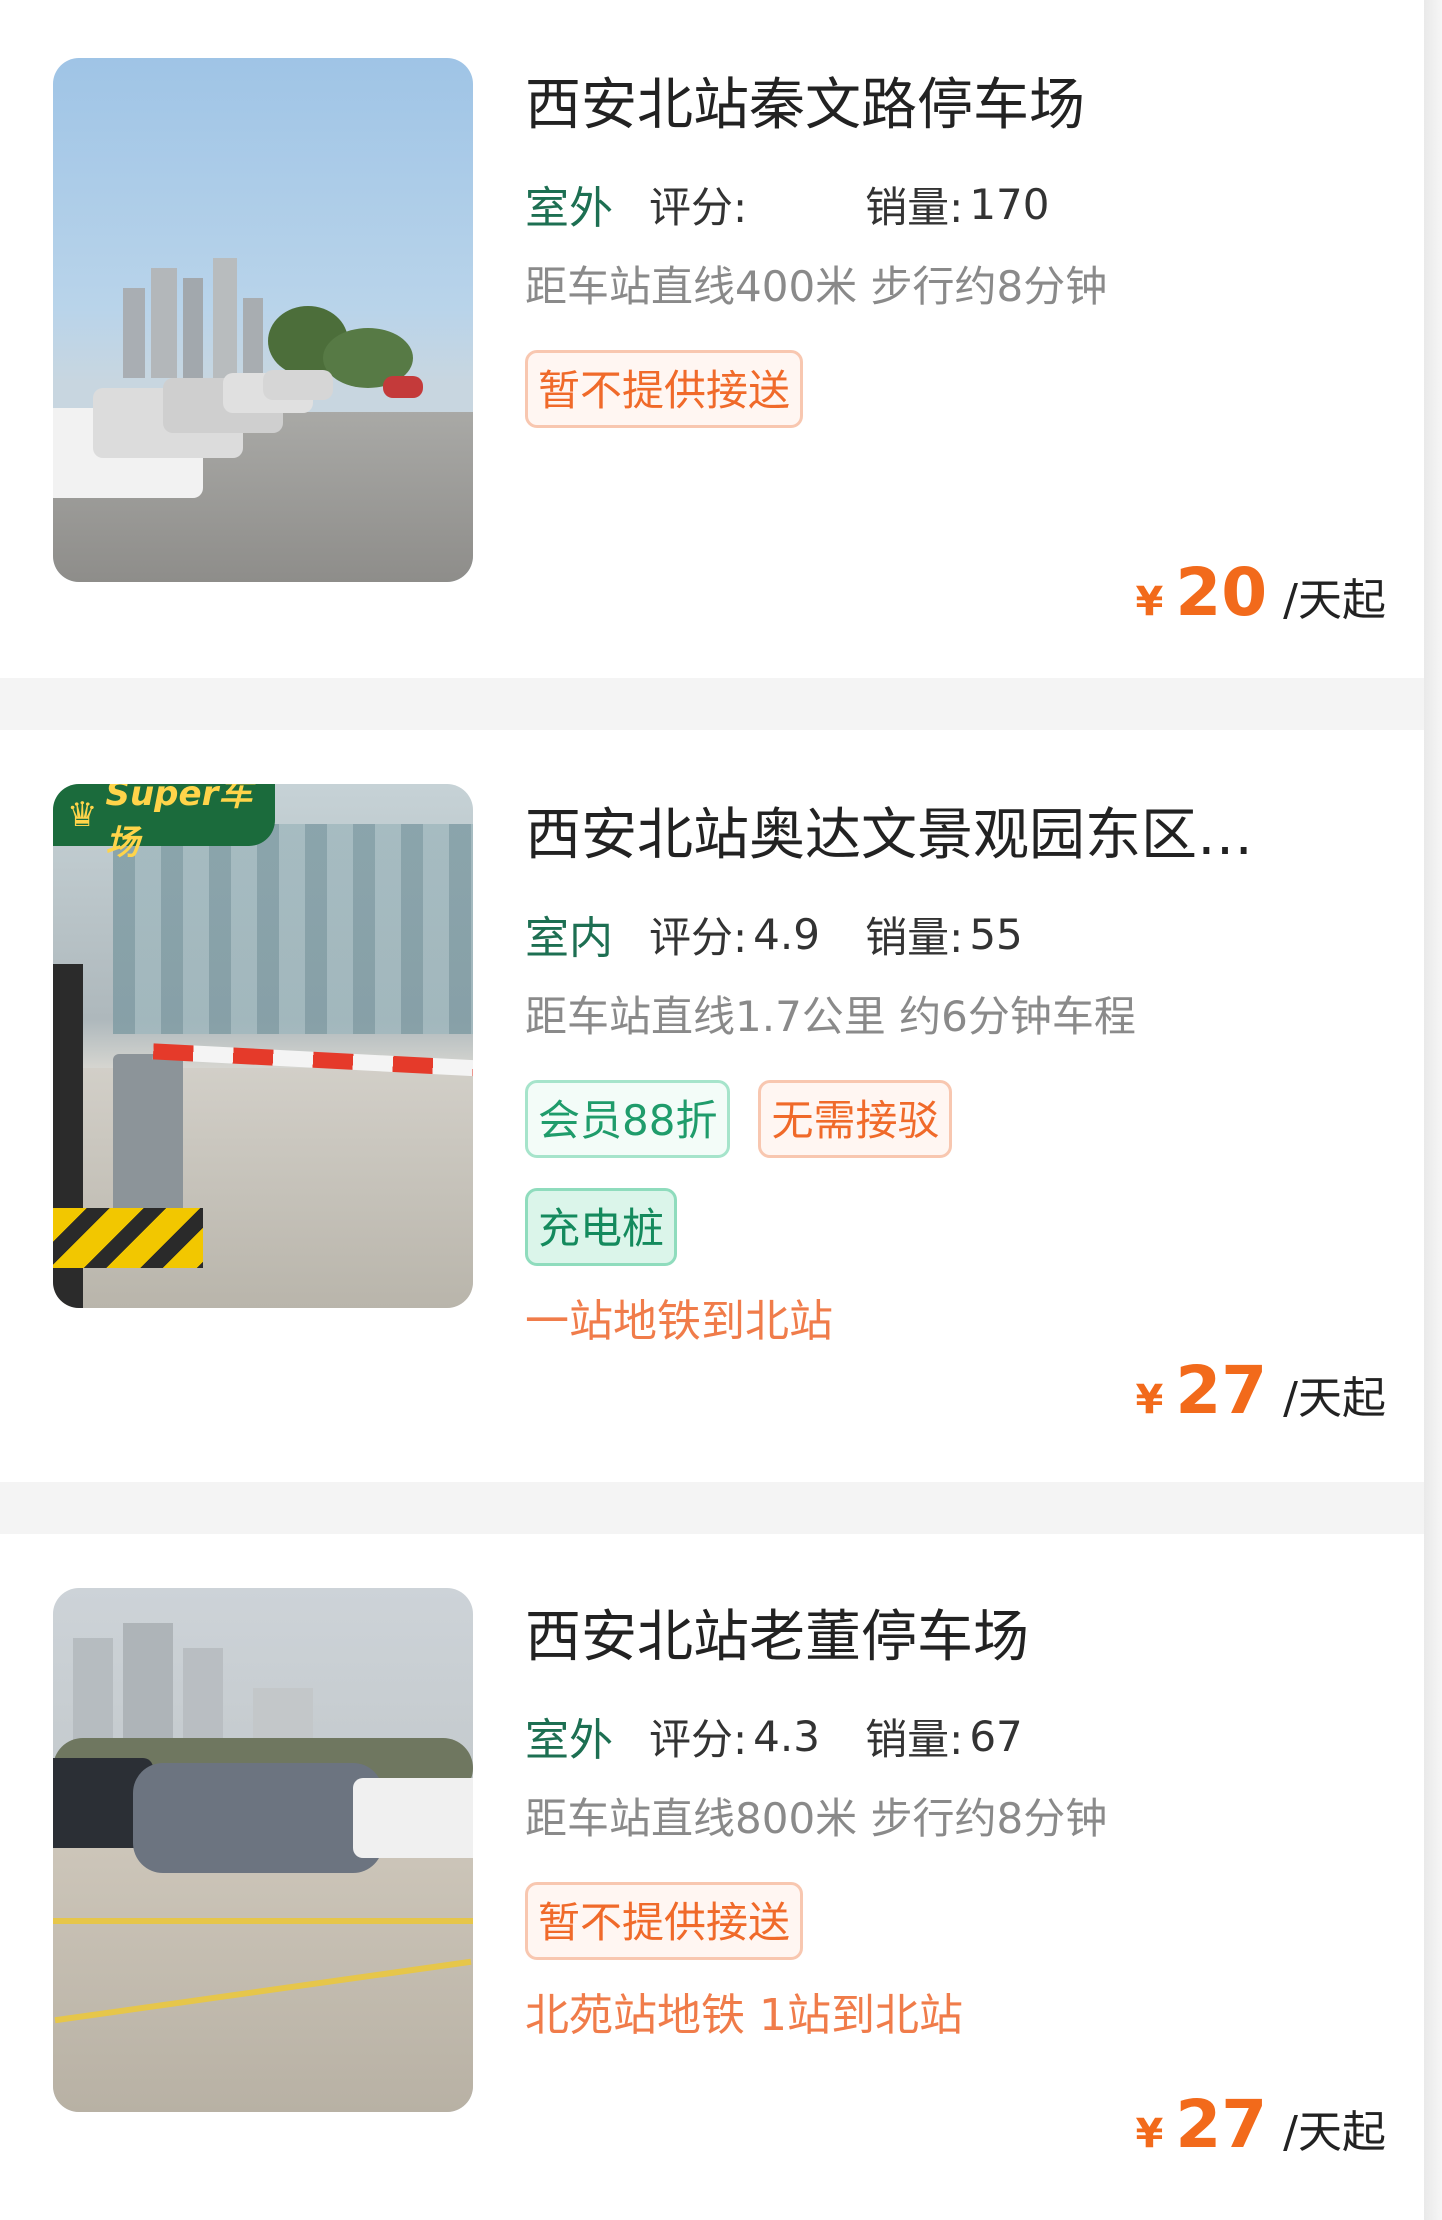 The height and width of the screenshot is (2220, 1442). I want to click on promo-text: 北苑站地铁 1站到北站, so click(744, 2015).